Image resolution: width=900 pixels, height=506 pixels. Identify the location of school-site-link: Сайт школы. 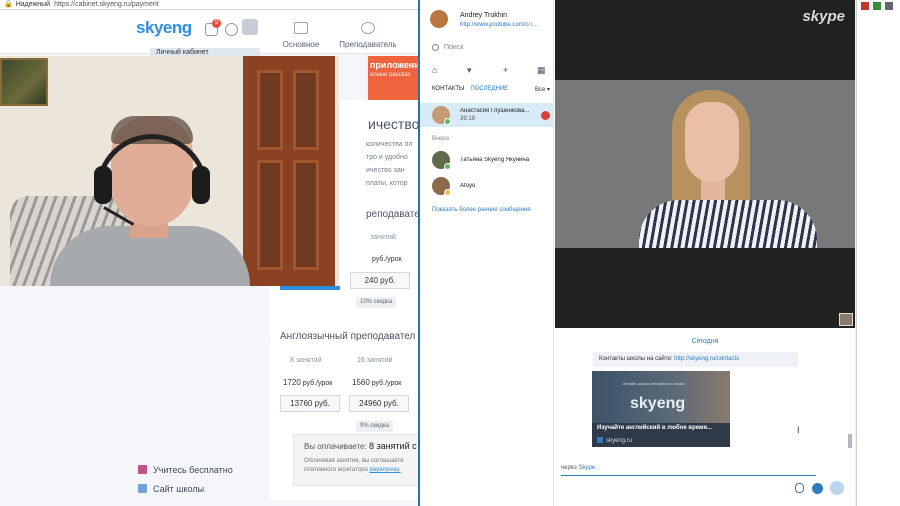
(171, 489).